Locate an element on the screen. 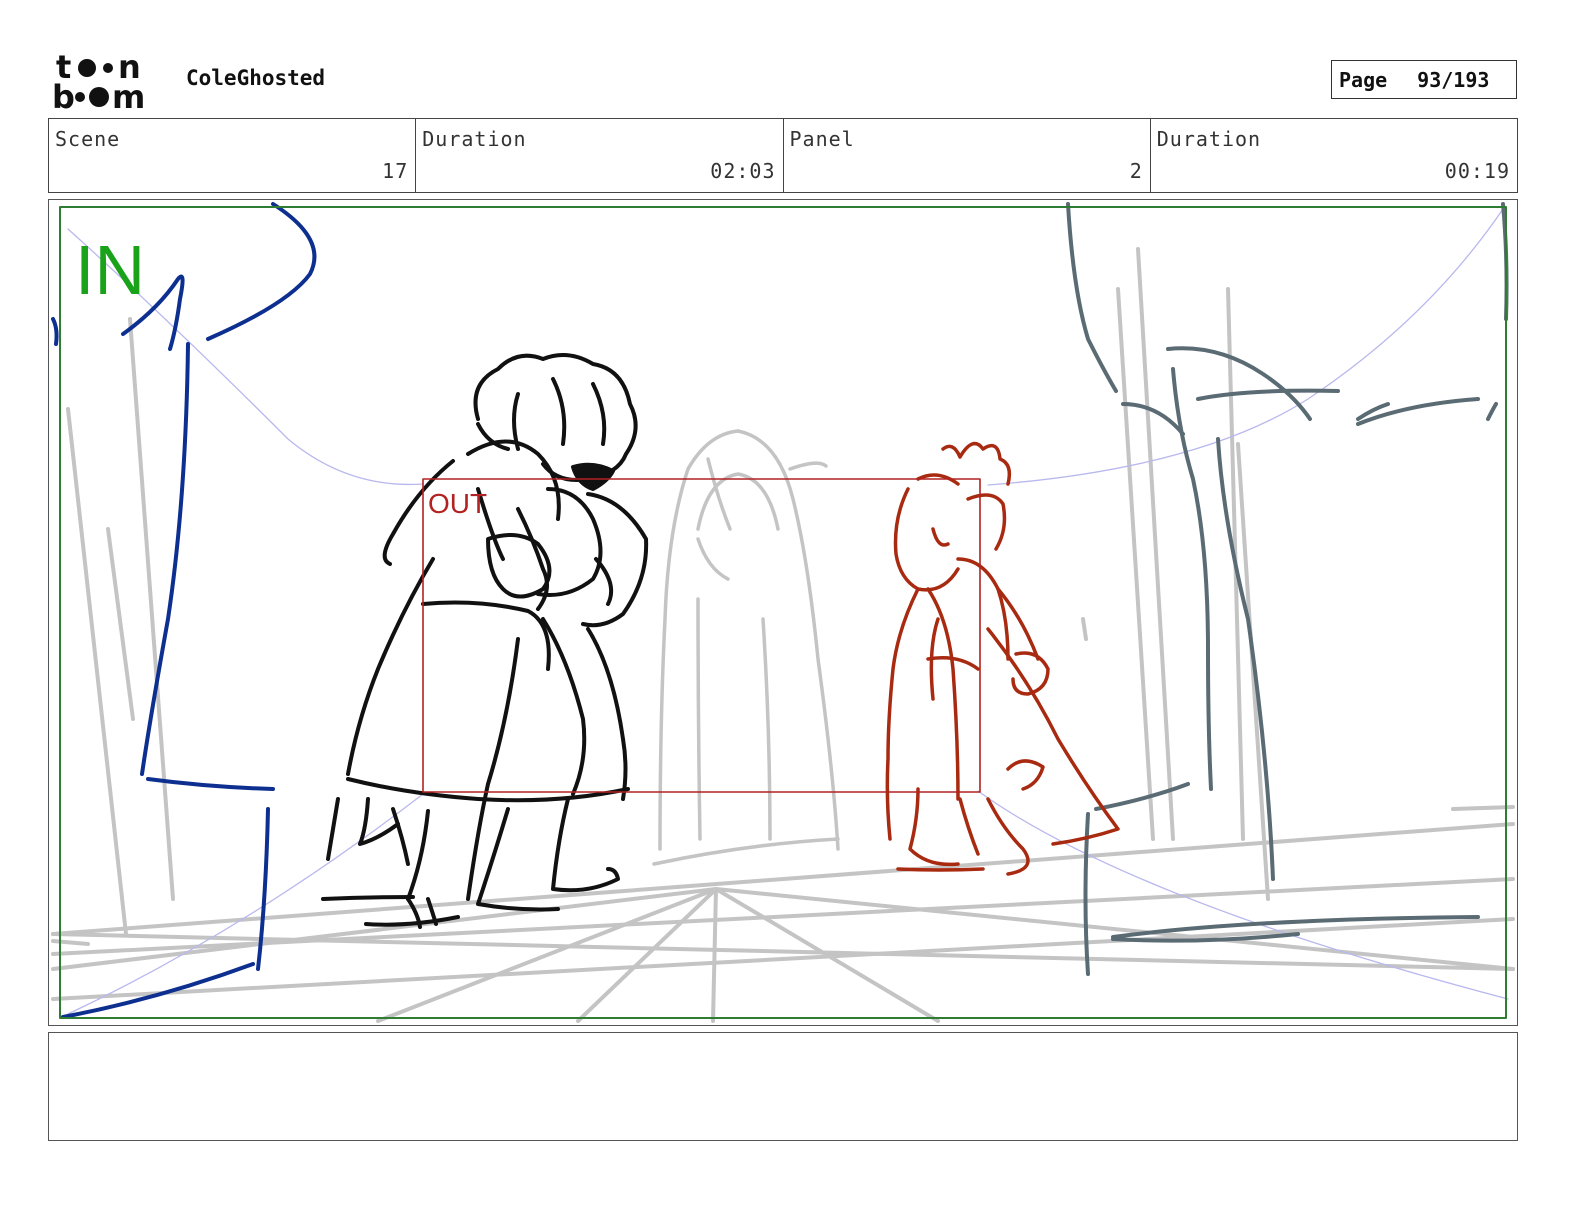 This screenshot has height=1224, width=1584. scene-duration-value: 02:03 is located at coordinates (743, 171).